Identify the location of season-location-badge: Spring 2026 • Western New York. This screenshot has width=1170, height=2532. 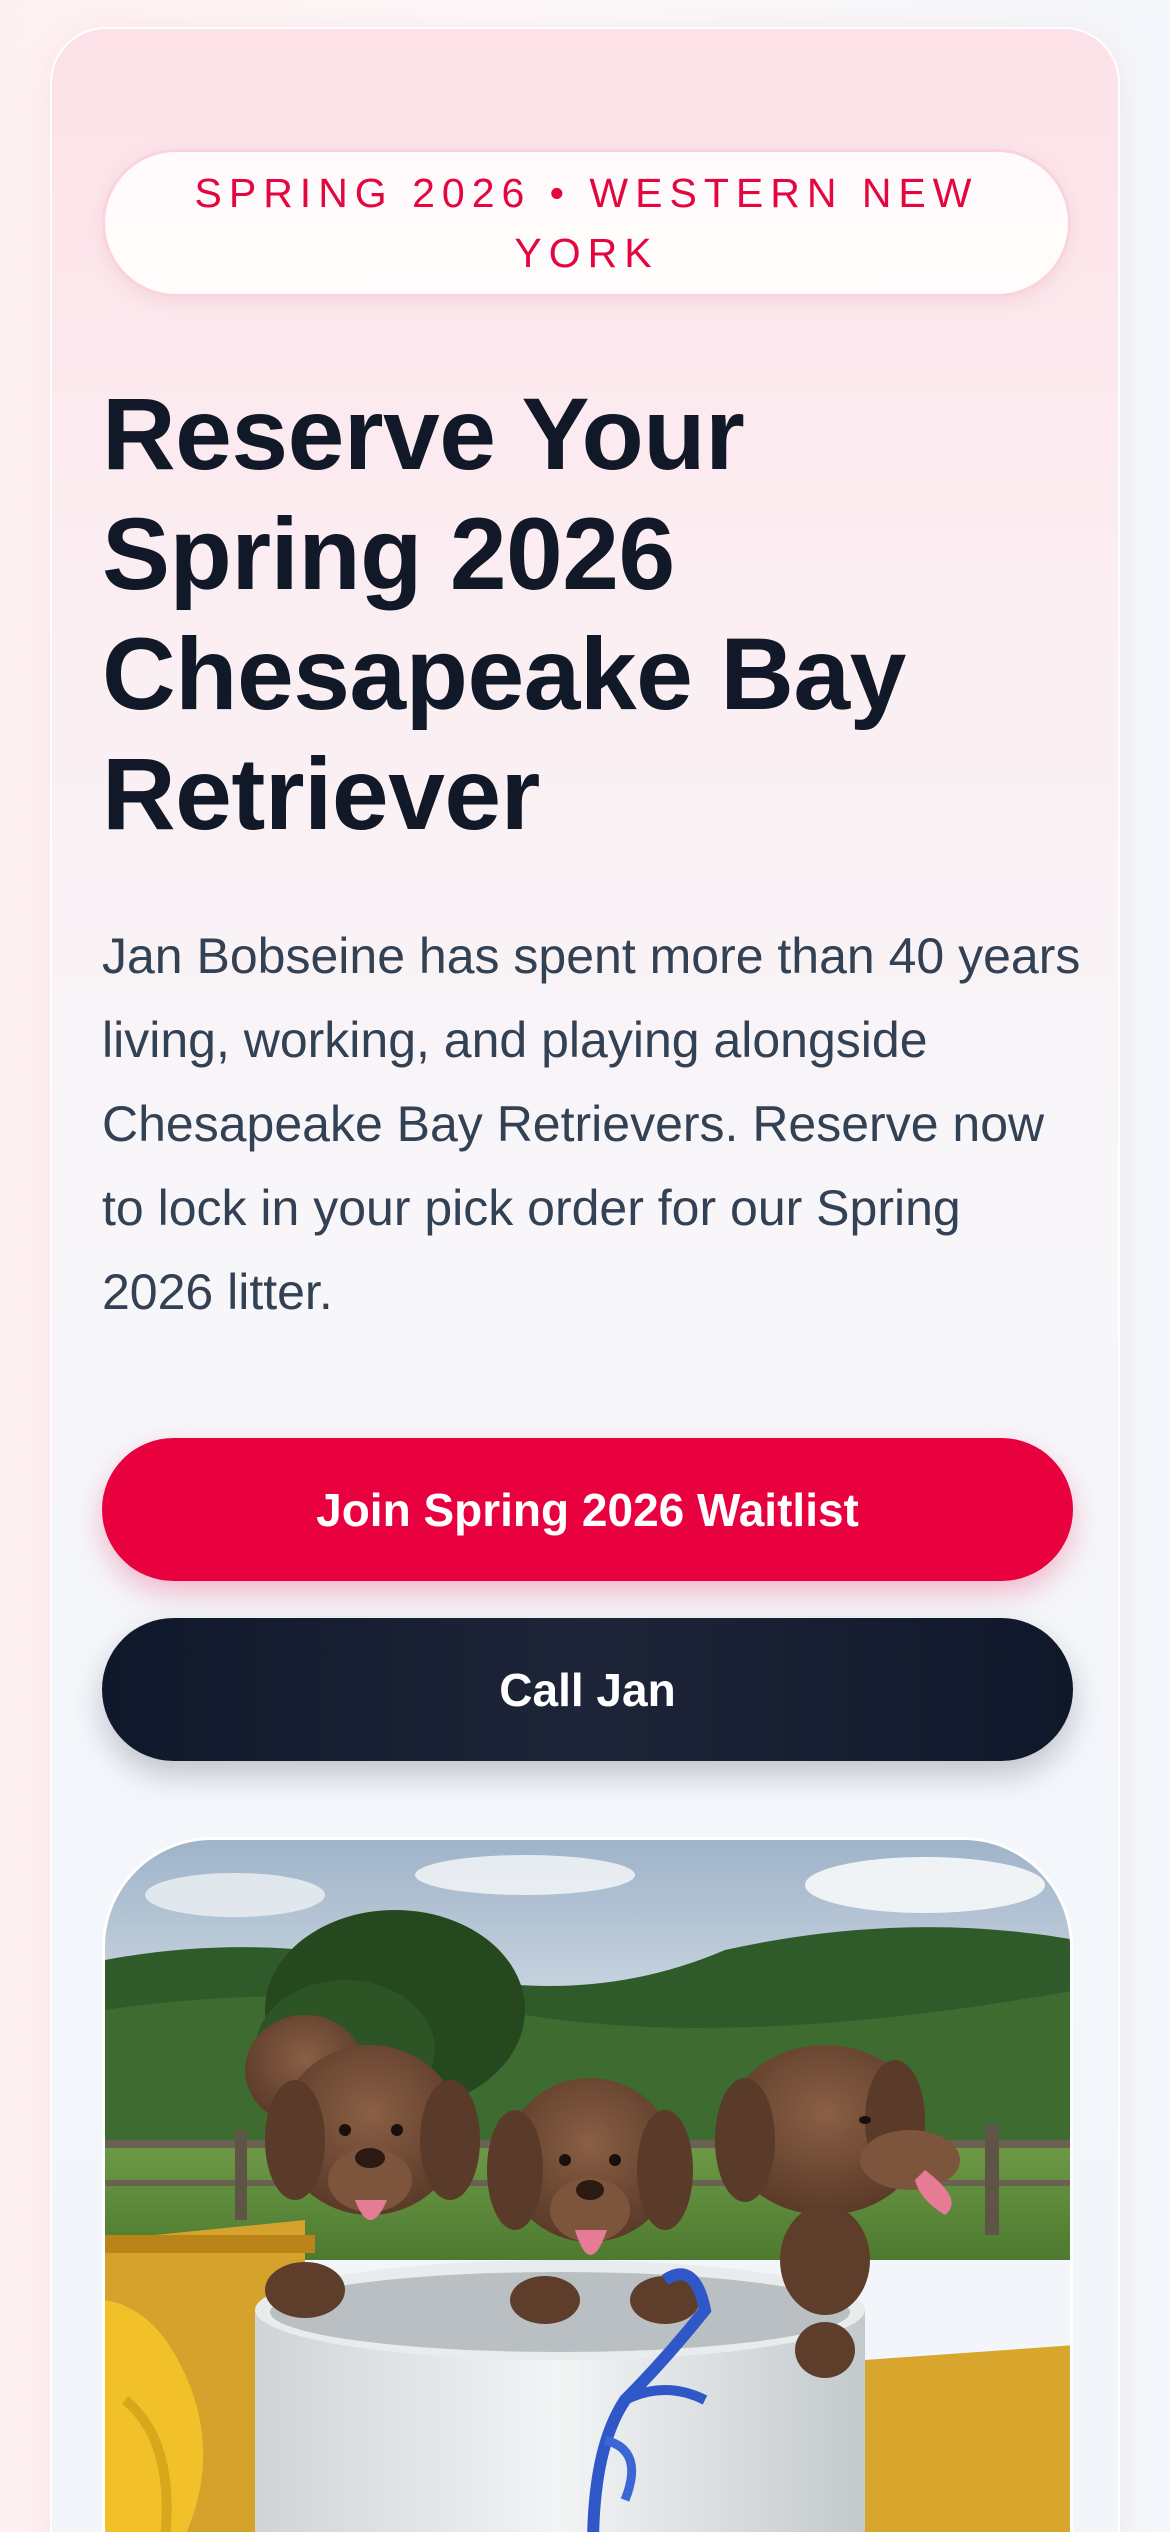
(586, 223).